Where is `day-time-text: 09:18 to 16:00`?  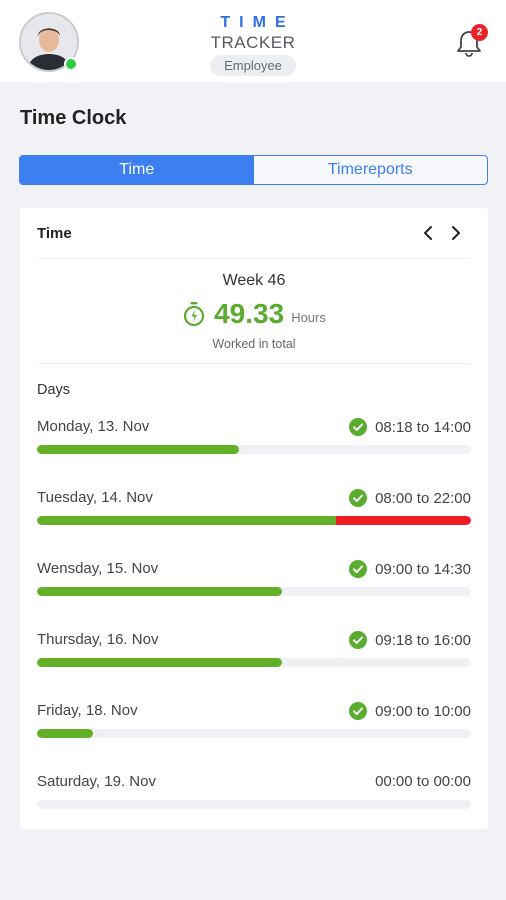 day-time-text: 09:18 to 16:00 is located at coordinates (423, 640).